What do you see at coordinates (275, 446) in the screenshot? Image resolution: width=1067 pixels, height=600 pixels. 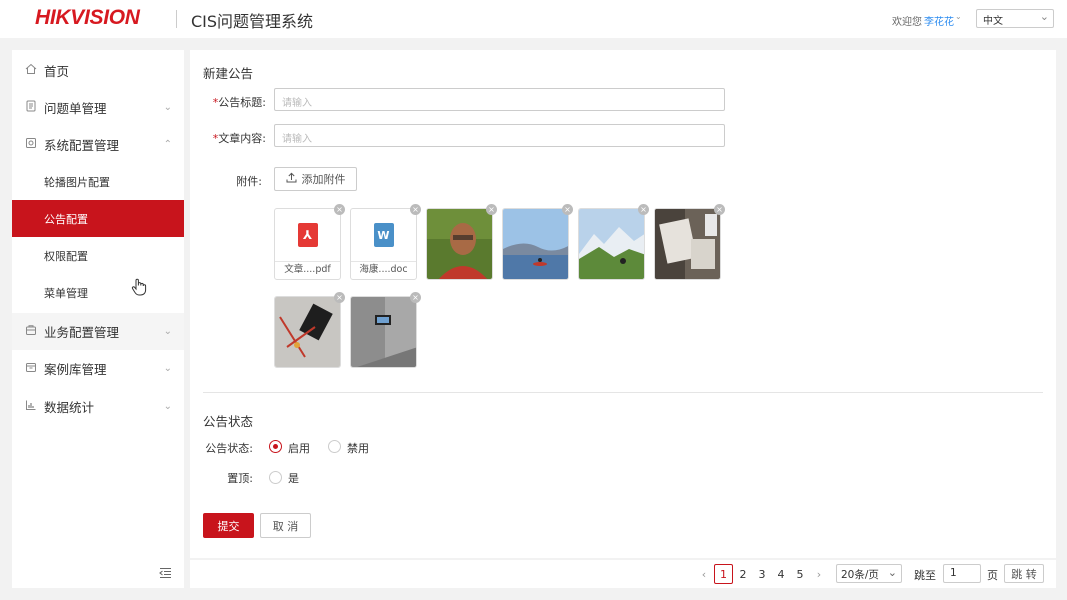 I see `status-enabled-radio` at bounding box center [275, 446].